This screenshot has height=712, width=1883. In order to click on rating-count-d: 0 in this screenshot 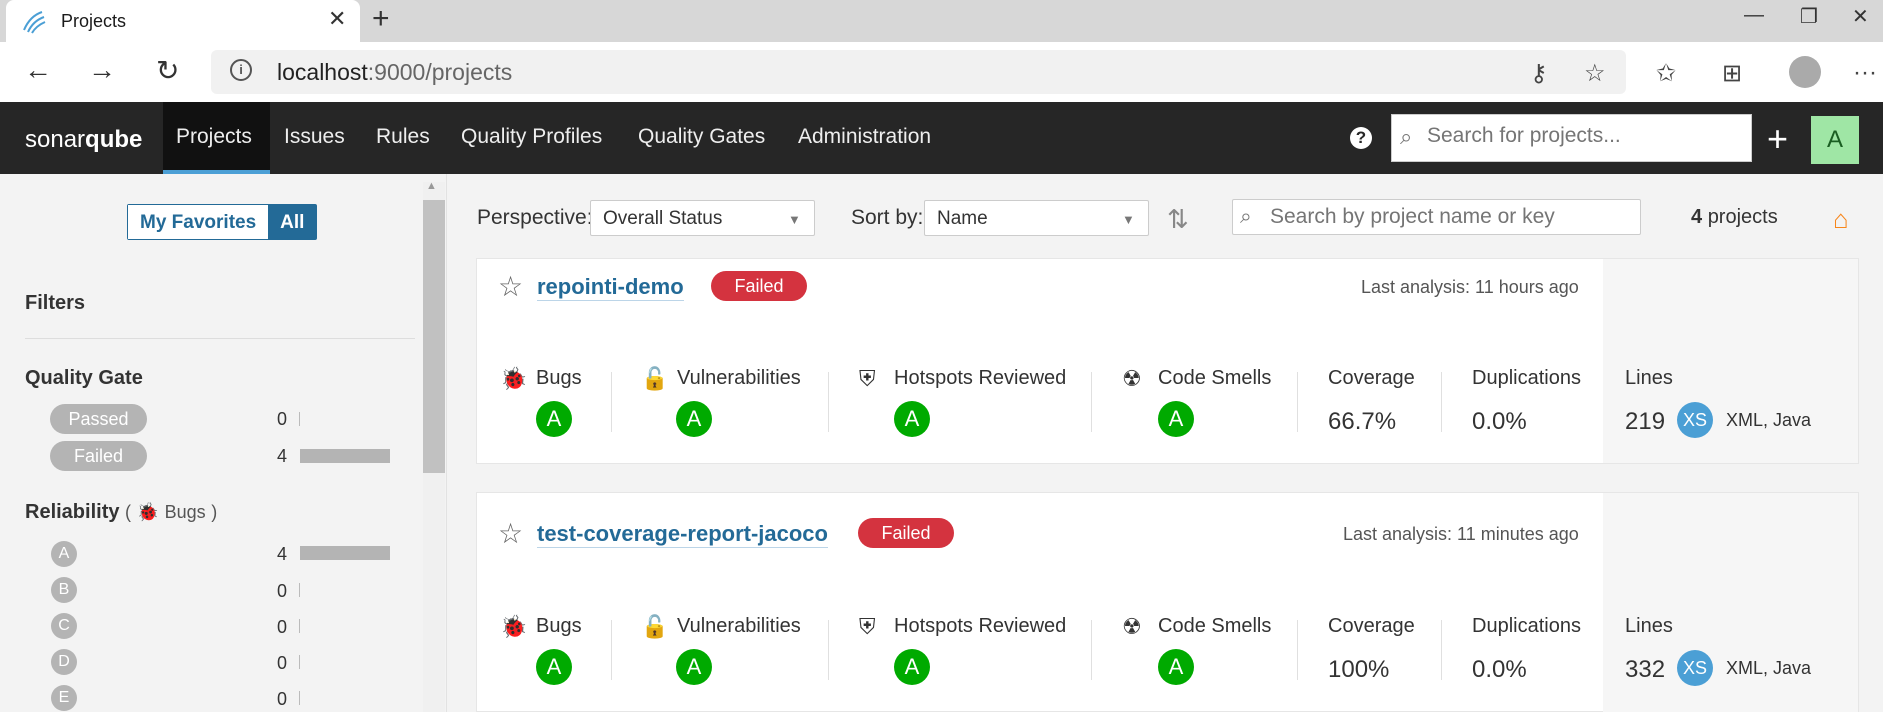, I will do `click(282, 663)`.